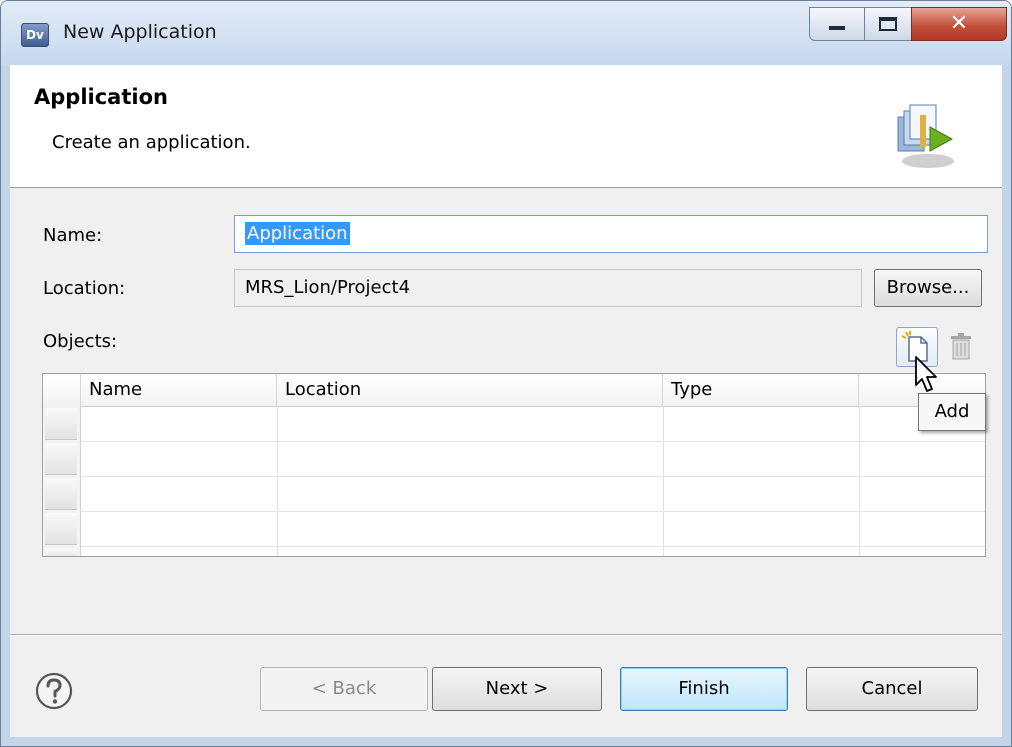 This screenshot has height=747, width=1012. I want to click on column-header-name: Name, so click(179, 390).